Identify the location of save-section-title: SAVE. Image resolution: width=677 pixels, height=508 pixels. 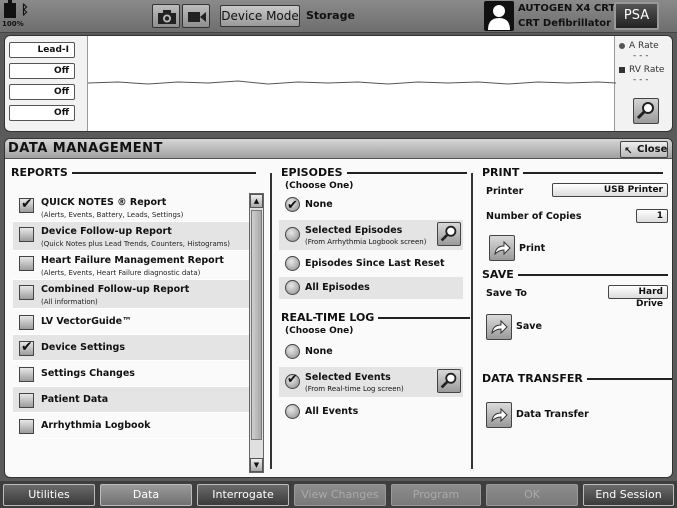
(575, 274).